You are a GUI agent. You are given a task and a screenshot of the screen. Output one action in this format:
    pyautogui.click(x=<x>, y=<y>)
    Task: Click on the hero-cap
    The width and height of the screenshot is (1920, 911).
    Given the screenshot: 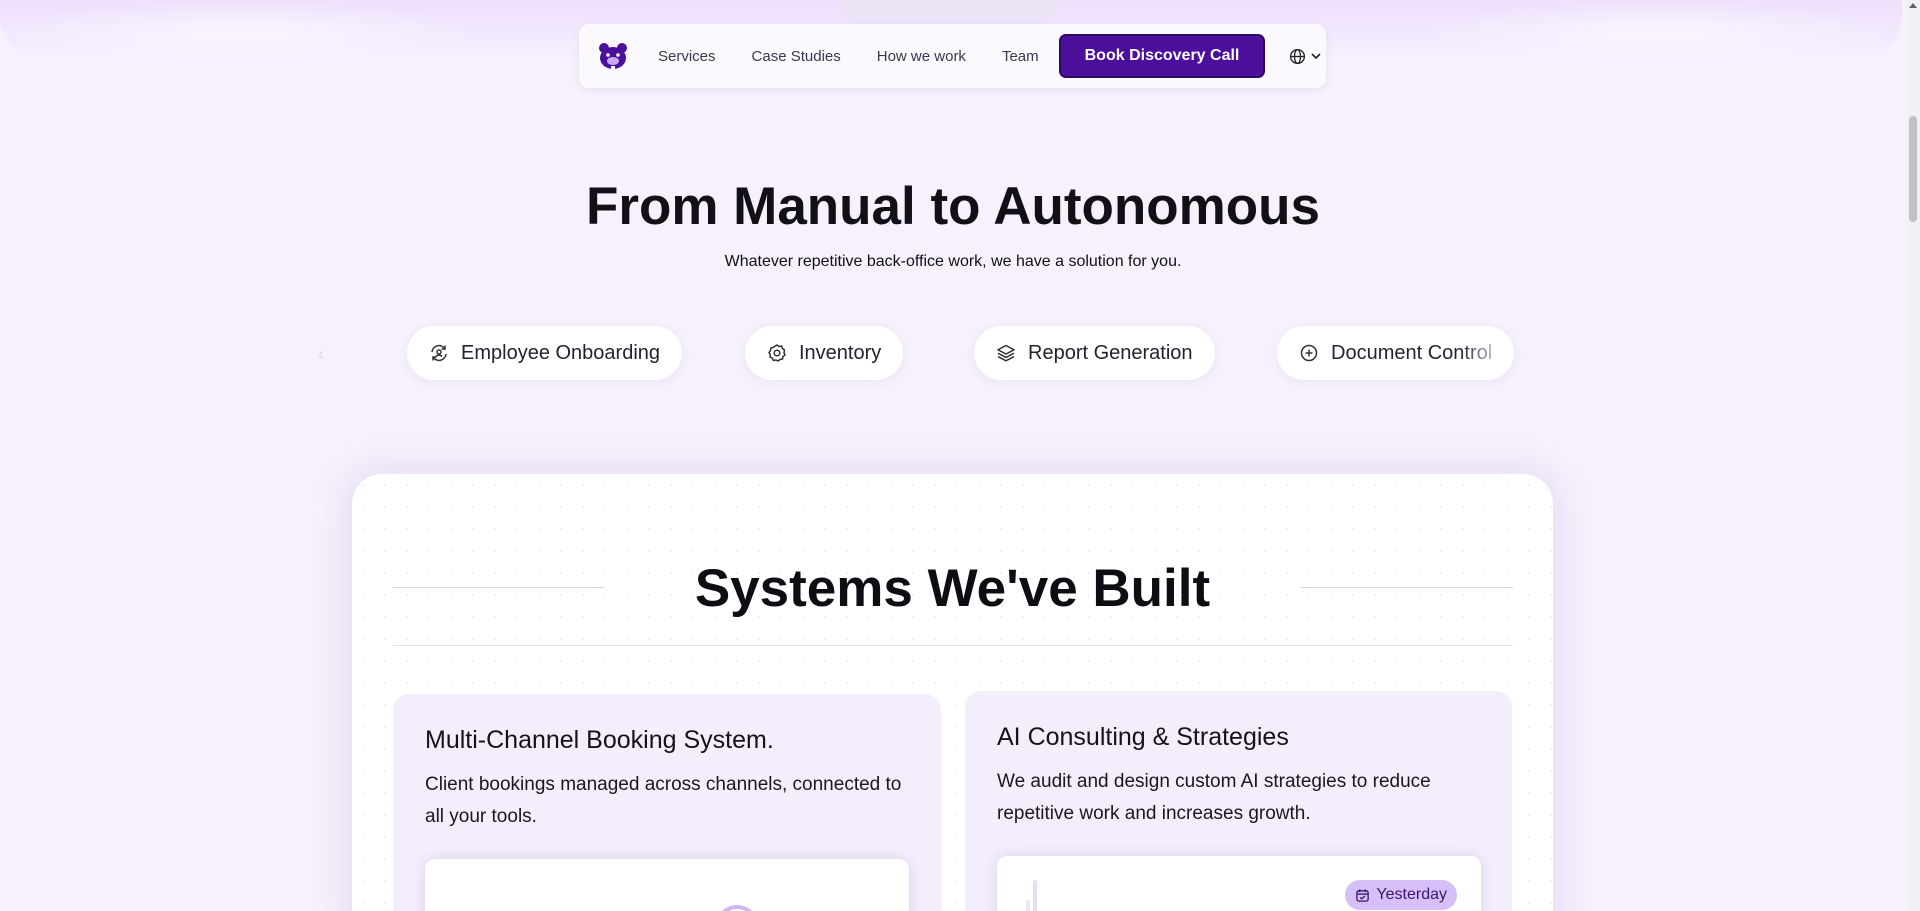 What is the action you would take?
    pyautogui.click(x=948, y=12)
    